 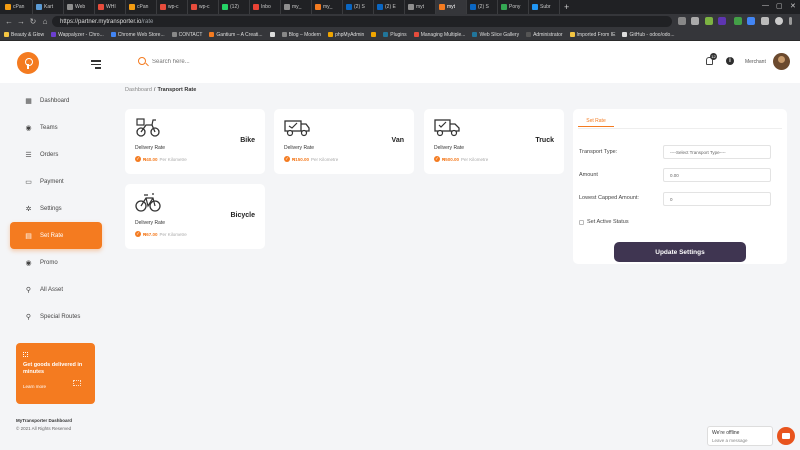 What do you see at coordinates (56, 100) in the screenshot?
I see `sidebar-item-dashboard: ▦ Dashboard` at bounding box center [56, 100].